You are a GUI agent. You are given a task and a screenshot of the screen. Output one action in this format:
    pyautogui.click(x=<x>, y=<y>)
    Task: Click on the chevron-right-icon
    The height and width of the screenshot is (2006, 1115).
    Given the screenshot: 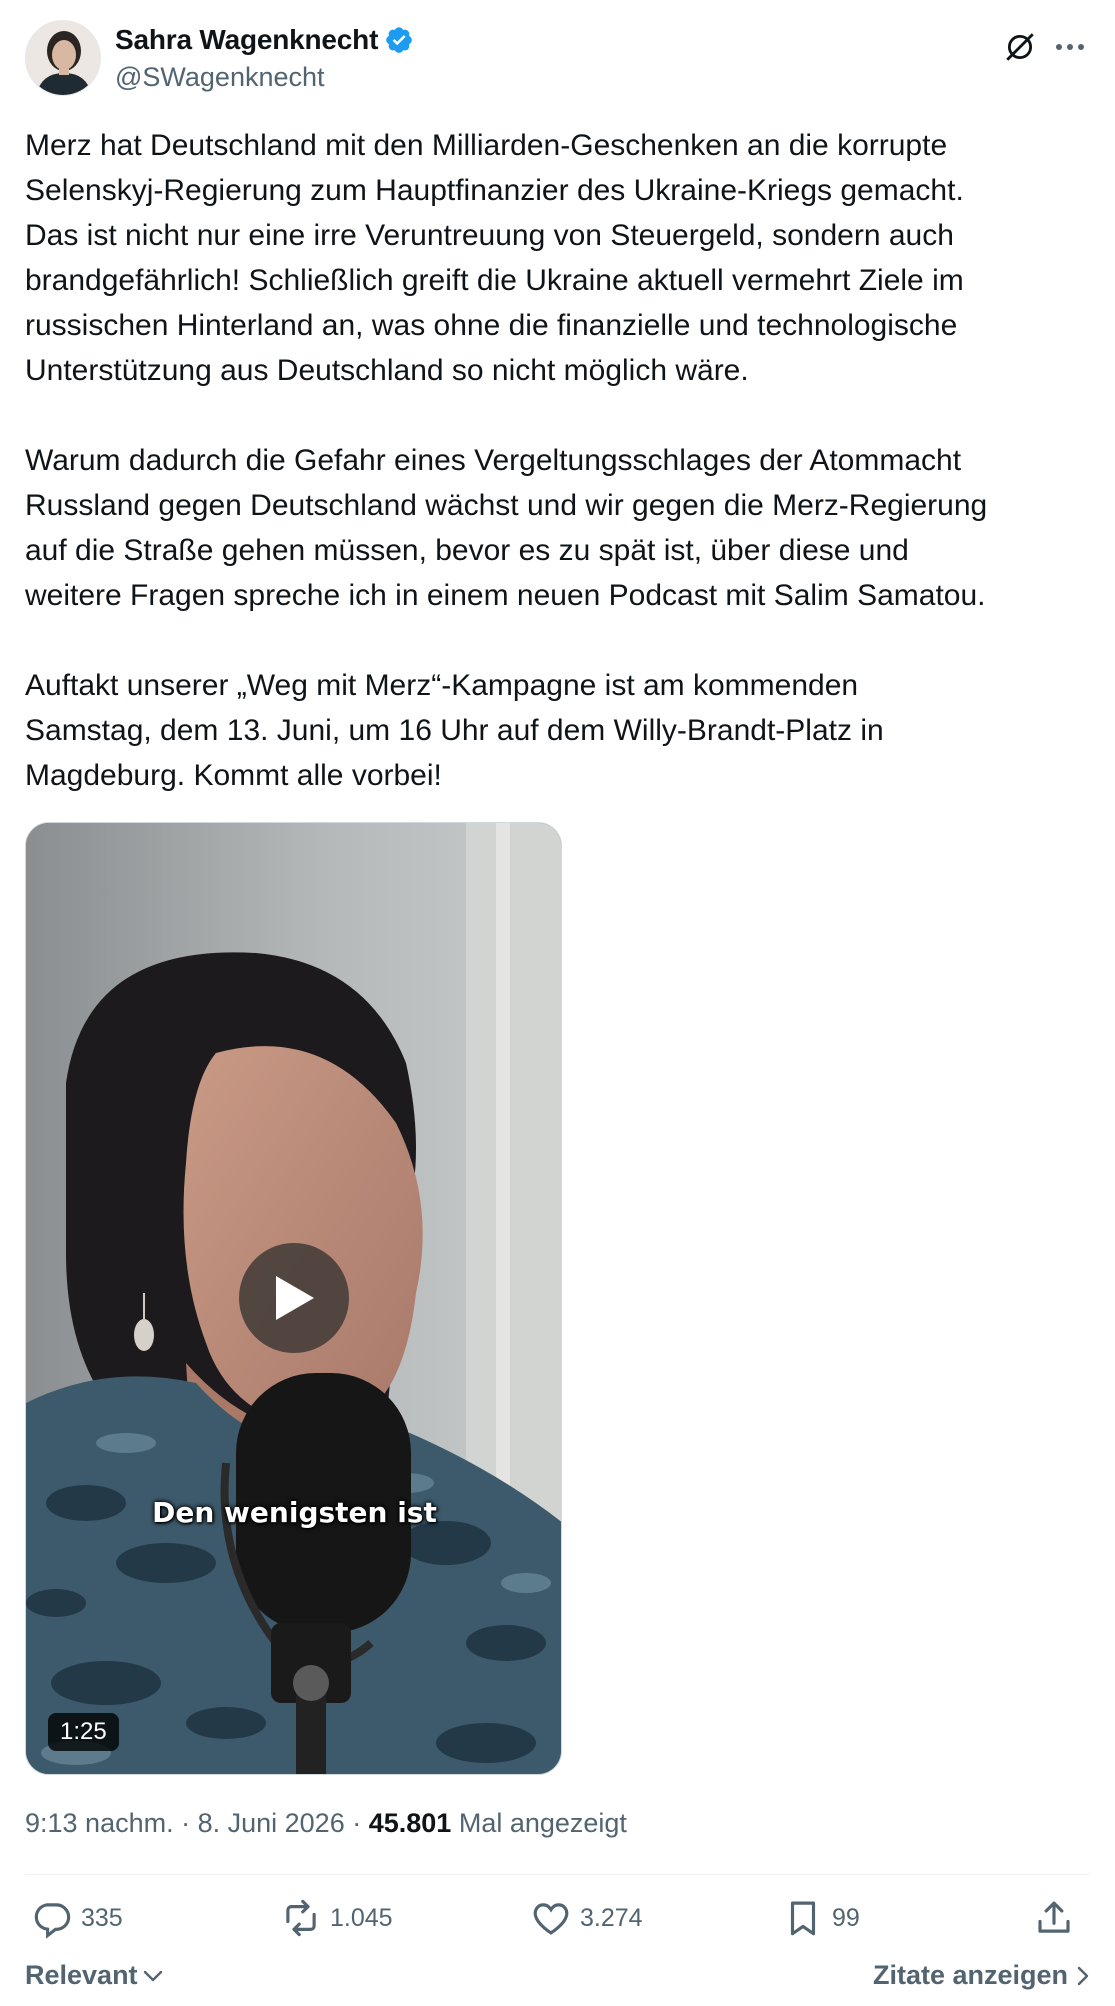 What is the action you would take?
    pyautogui.click(x=1083, y=1975)
    